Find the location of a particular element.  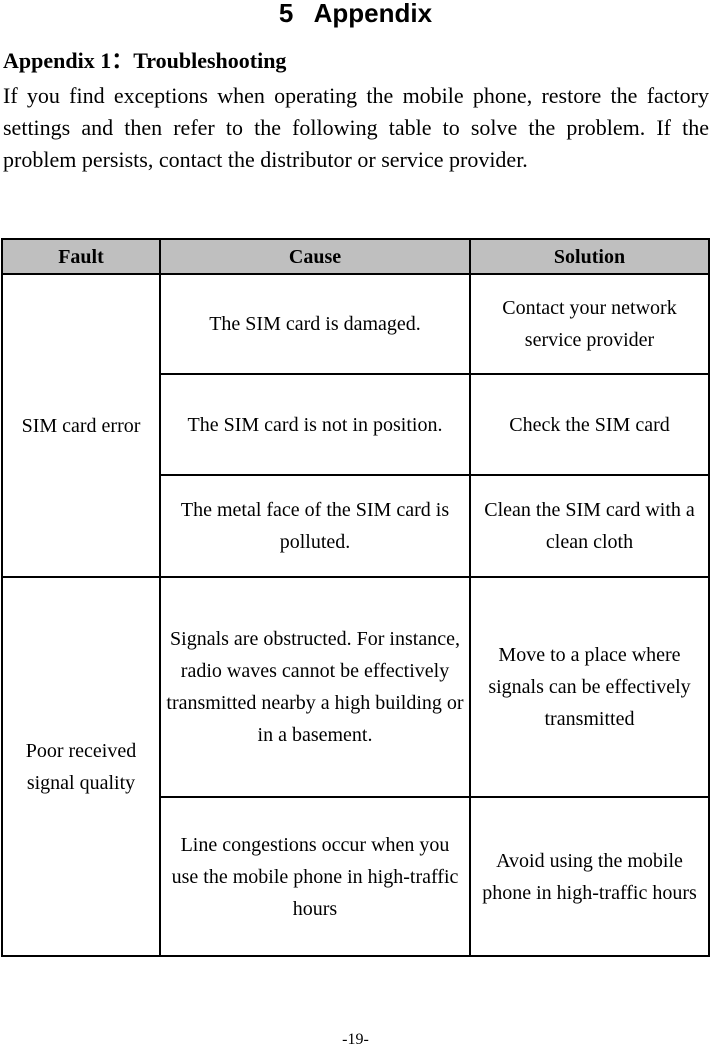

solution-cell: Contact your network service provider is located at coordinates (589, 324).